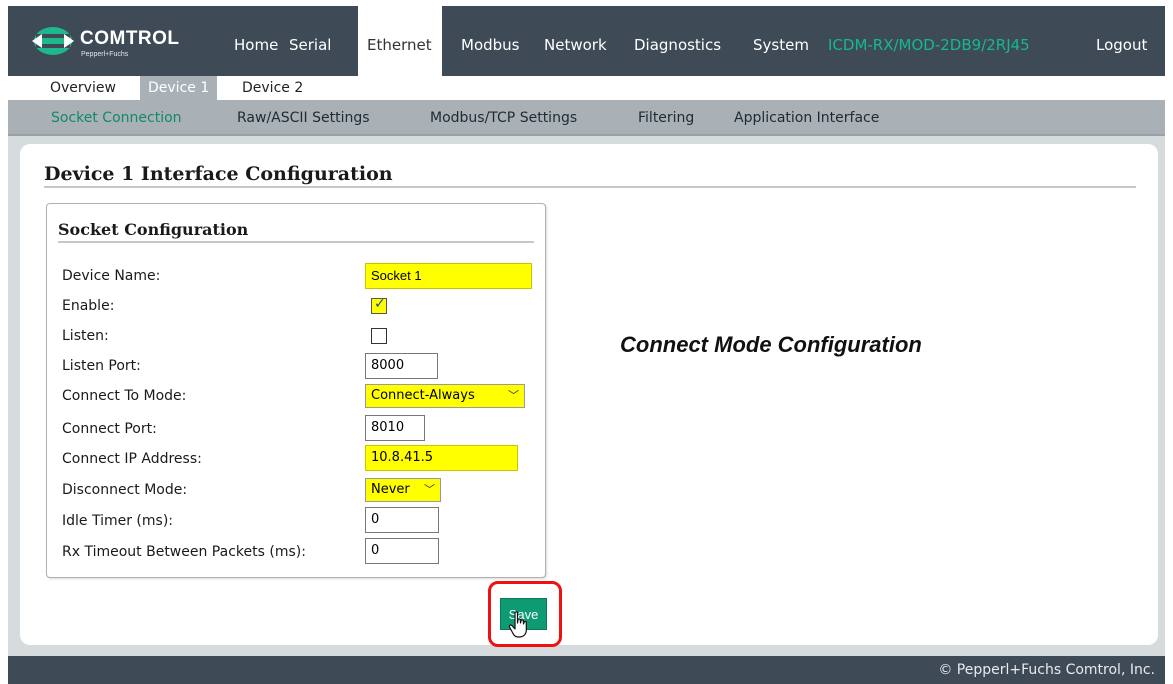  What do you see at coordinates (677, 45) in the screenshot?
I see `nav-diagnostics: Diagnostics` at bounding box center [677, 45].